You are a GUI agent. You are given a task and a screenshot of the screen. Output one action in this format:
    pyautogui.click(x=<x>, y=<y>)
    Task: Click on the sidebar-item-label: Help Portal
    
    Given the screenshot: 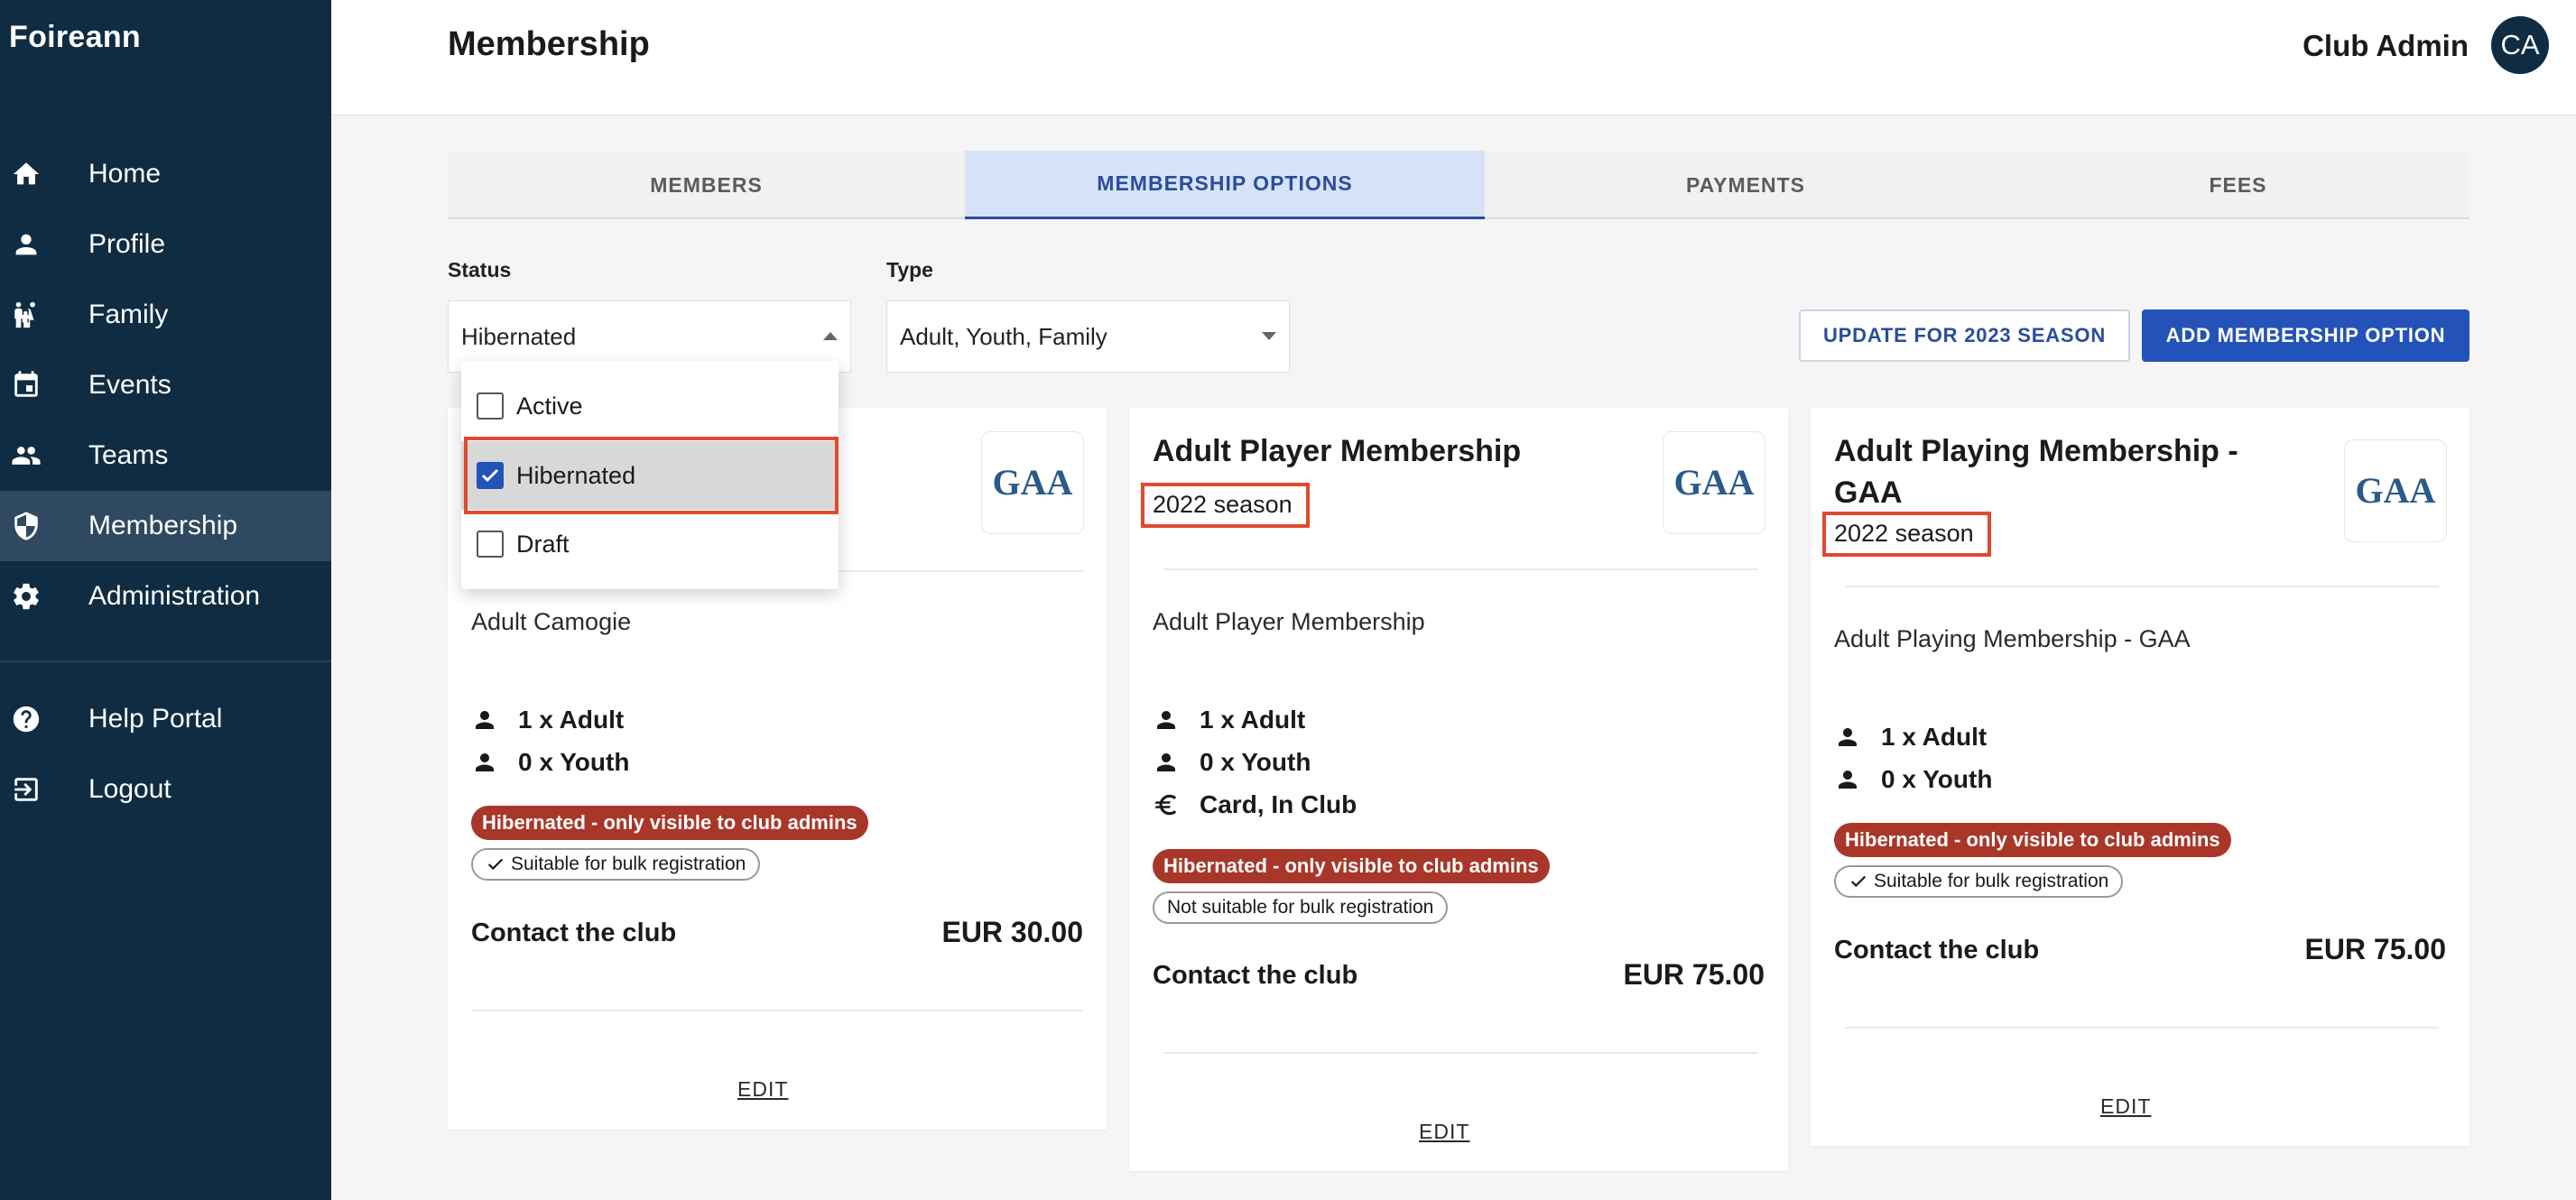 What is the action you would take?
    pyautogui.click(x=155, y=719)
    